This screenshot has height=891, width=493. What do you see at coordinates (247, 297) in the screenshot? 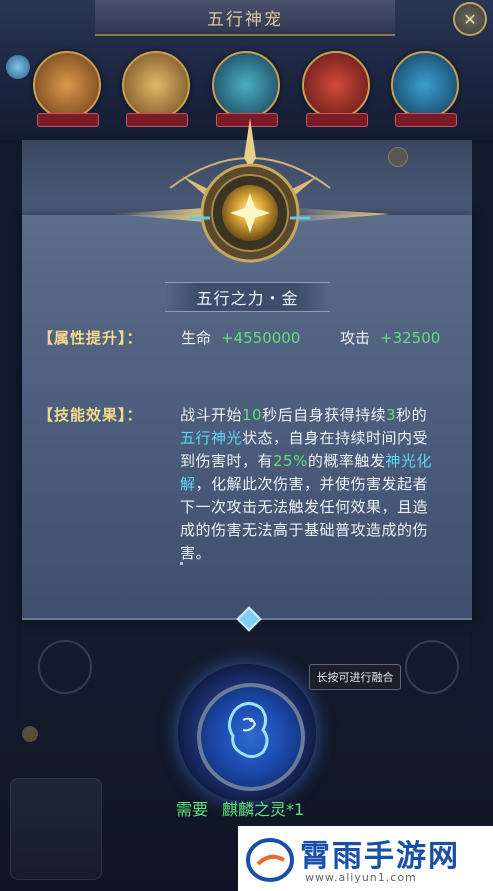
I see `power-name: 五行之力・金` at bounding box center [247, 297].